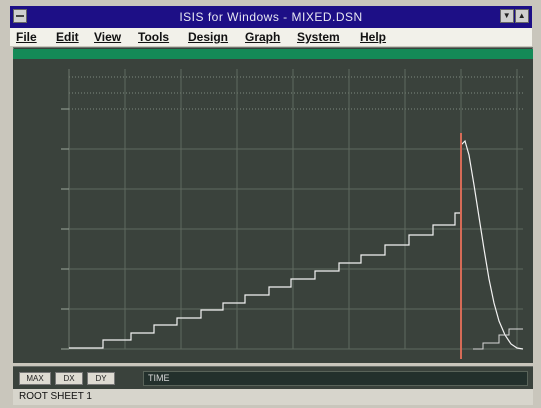 The height and width of the screenshot is (408, 541). What do you see at coordinates (522, 16) in the screenshot?
I see `maximize-icon: ▲` at bounding box center [522, 16].